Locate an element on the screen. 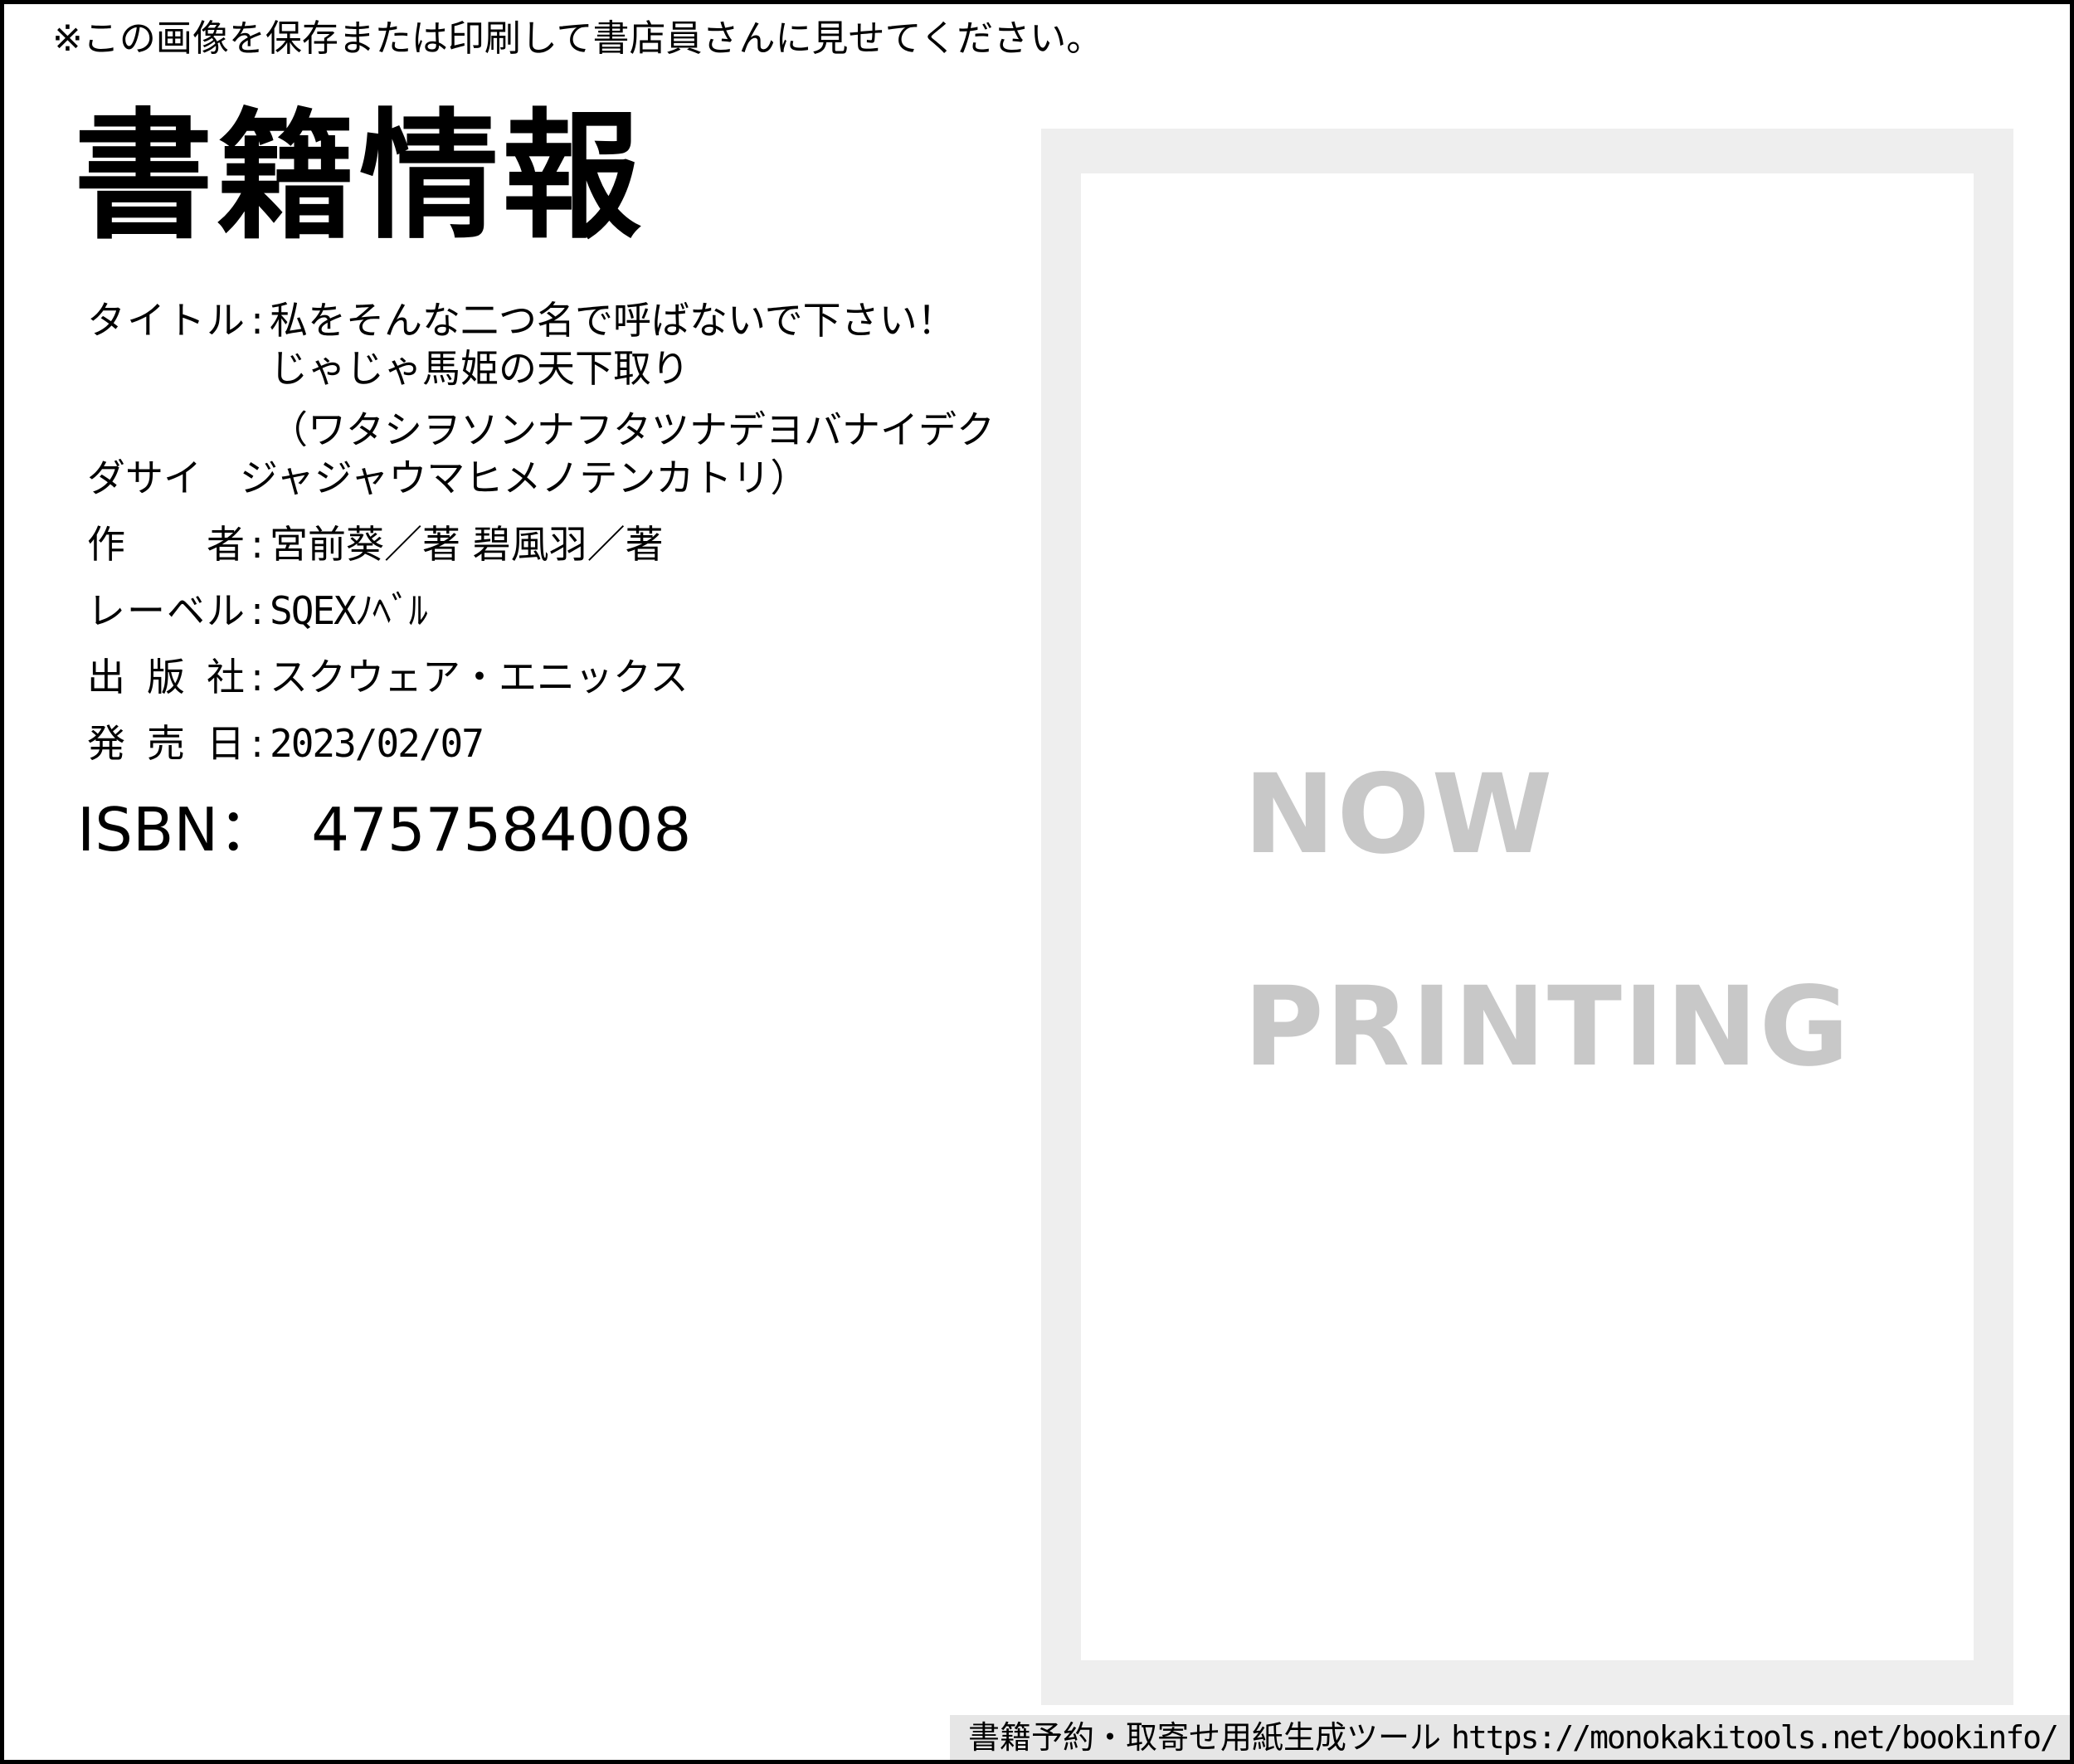 This screenshot has width=2074, height=1764. release-date-row: 発 売 日 : 2023/02/07 is located at coordinates (547, 743).